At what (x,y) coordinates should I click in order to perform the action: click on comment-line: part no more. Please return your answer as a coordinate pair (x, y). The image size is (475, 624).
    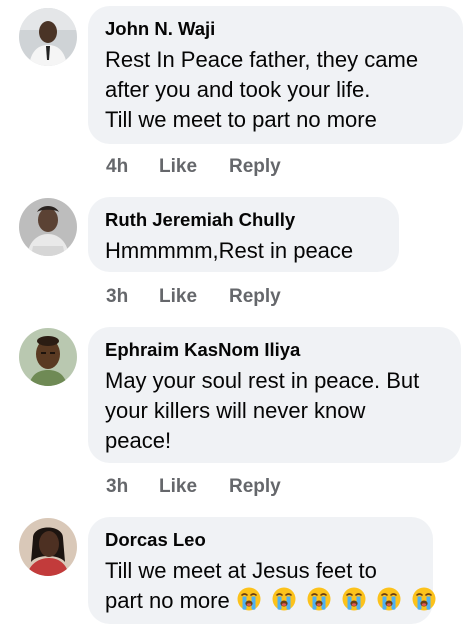
    Looking at the image, I should click on (270, 601).